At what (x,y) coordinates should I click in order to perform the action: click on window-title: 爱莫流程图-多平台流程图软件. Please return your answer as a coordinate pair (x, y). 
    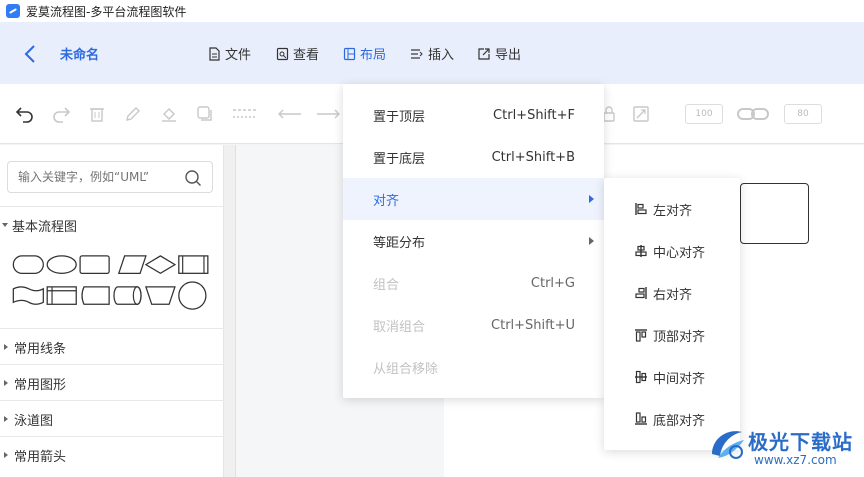
    Looking at the image, I should click on (106, 11).